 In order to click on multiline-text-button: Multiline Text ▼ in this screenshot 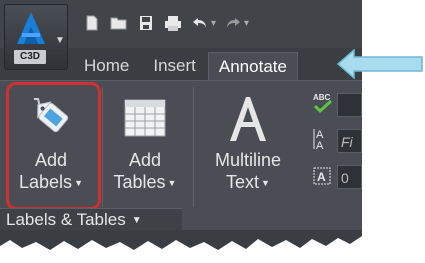, I will do `click(248, 147)`.